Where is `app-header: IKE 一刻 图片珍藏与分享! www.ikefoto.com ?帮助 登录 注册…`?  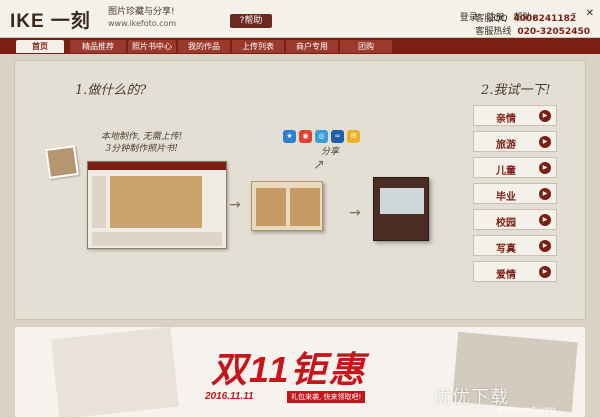
app-header: IKE 一刻 图片珍藏与分享! www.ikefoto.com ?帮助 登录 注册… is located at coordinates (300, 19).